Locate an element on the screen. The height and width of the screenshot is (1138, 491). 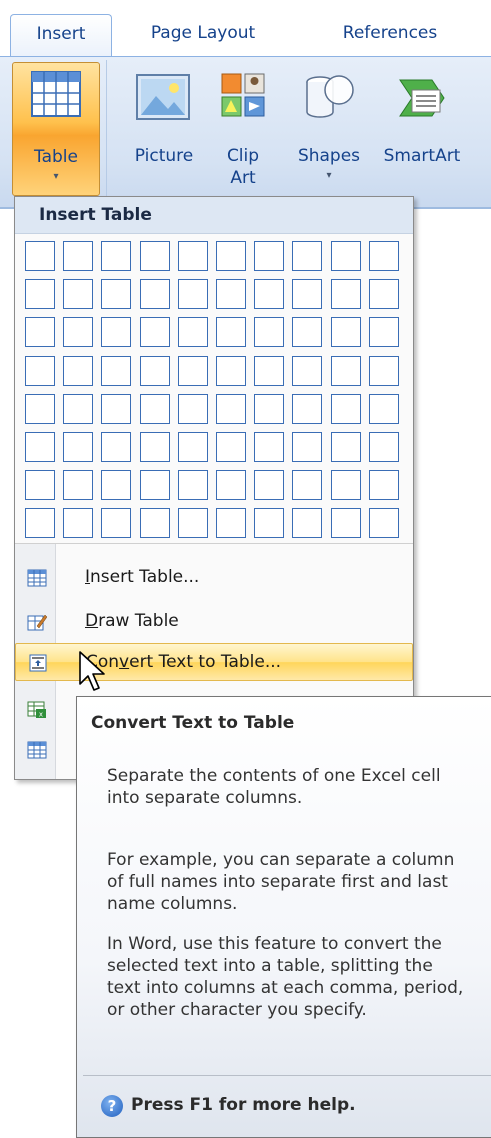
tab-references: References is located at coordinates (390, 36).